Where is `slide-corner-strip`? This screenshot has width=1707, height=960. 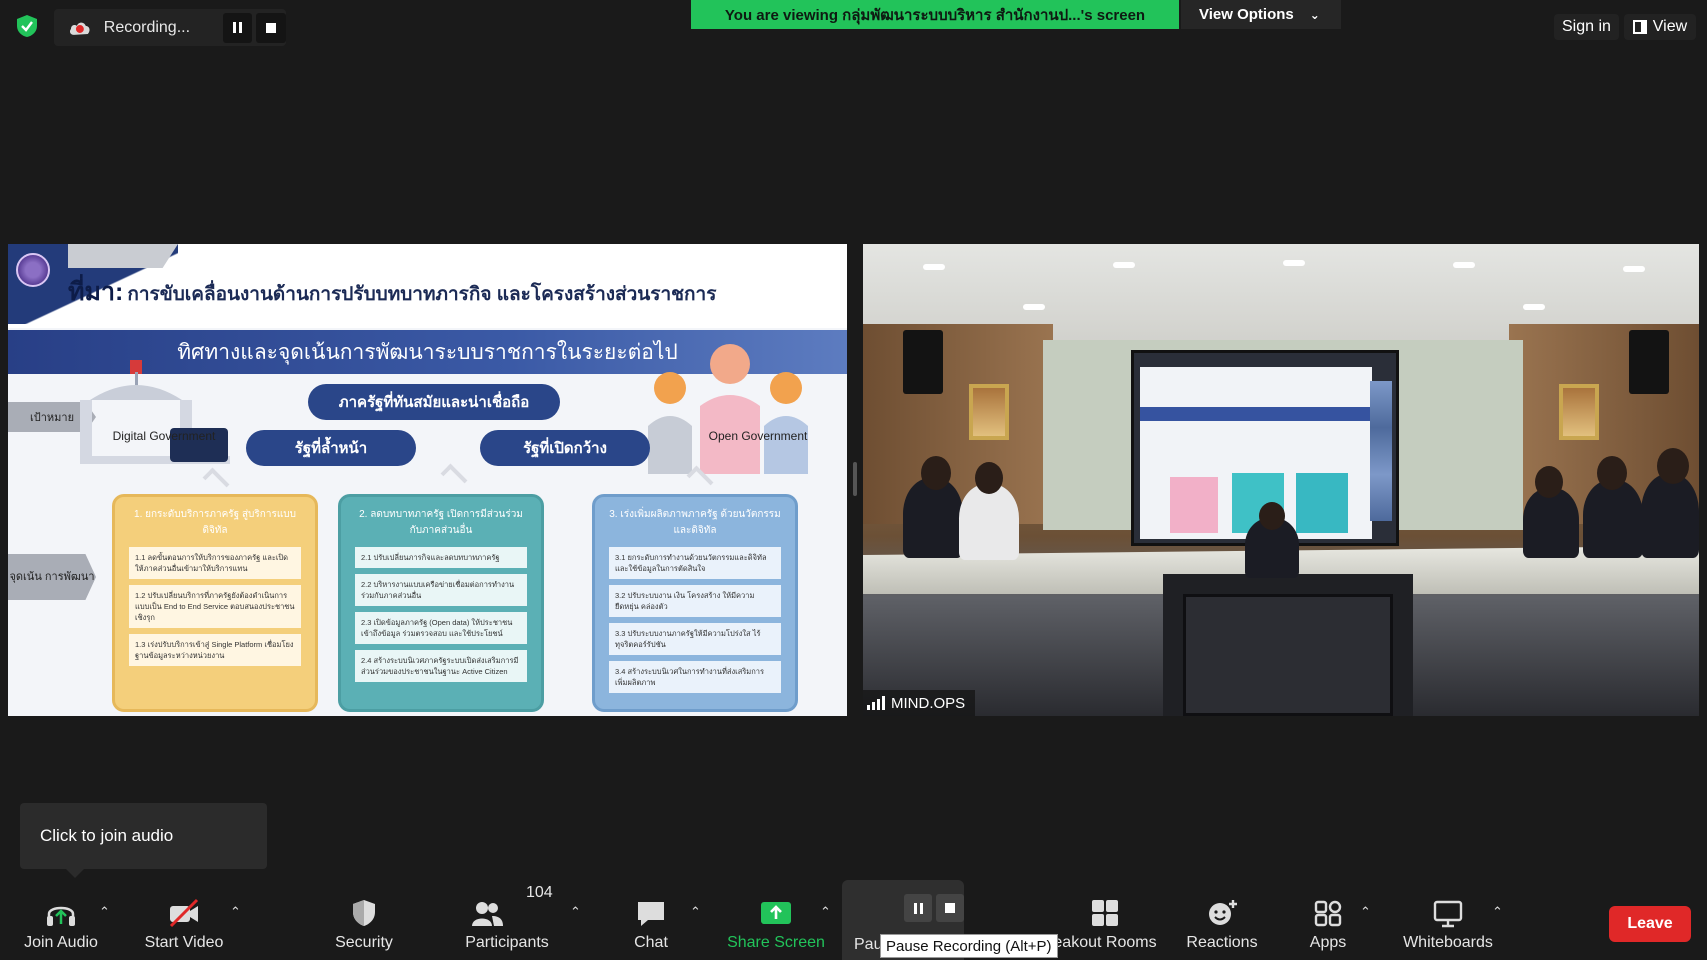 slide-corner-strip is located at coordinates (123, 256).